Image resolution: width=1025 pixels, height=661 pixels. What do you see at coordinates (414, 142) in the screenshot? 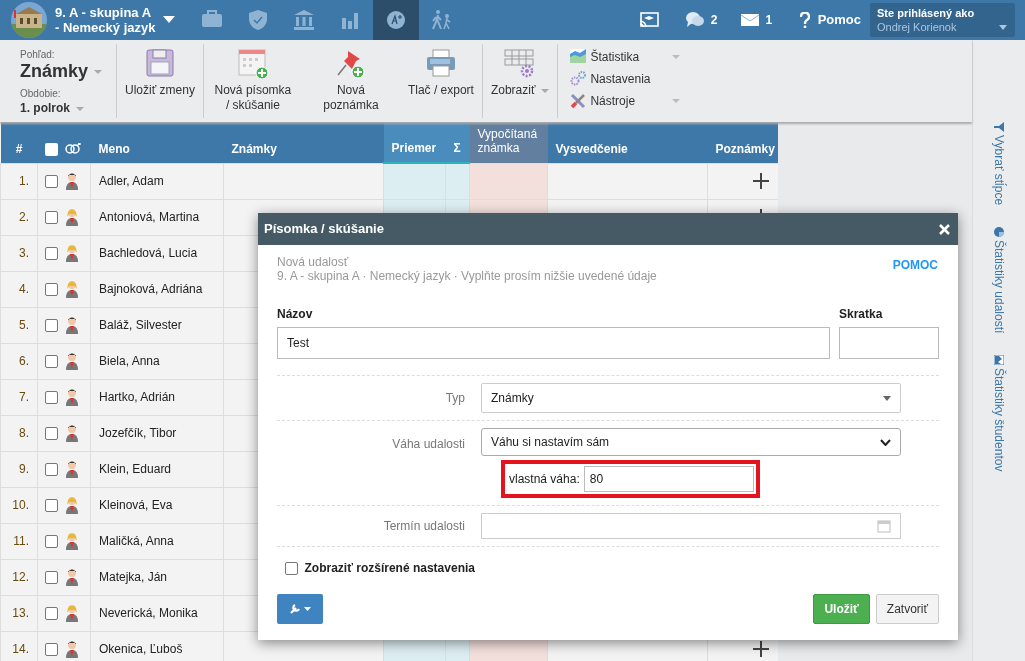
I see `column-header: Priemer` at bounding box center [414, 142].